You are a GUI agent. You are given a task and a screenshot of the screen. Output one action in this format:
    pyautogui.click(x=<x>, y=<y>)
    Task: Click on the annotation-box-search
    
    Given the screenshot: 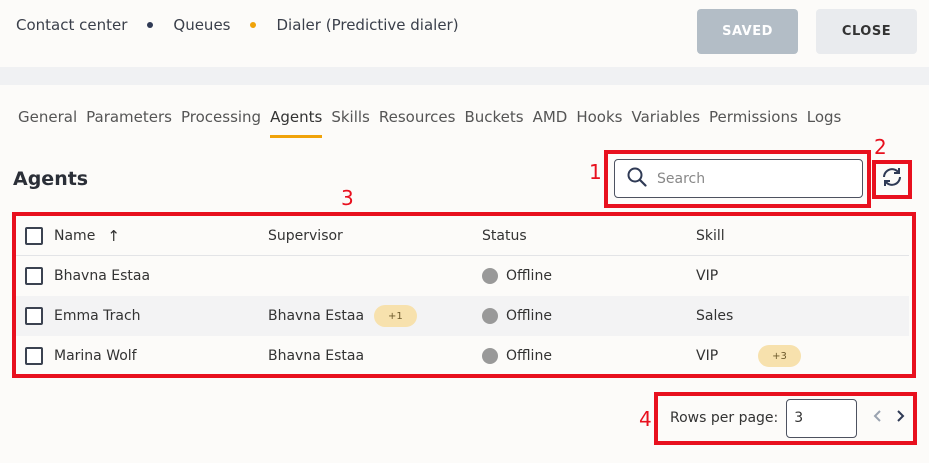 What is the action you would take?
    pyautogui.click(x=737, y=179)
    